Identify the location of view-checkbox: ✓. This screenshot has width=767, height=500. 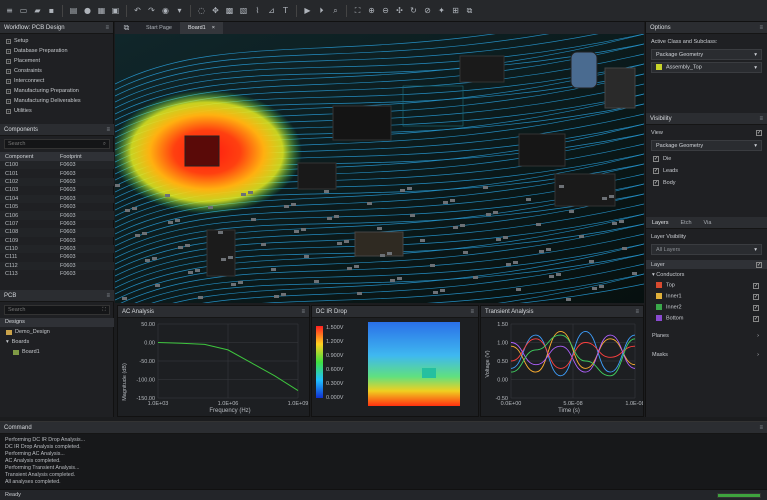
(759, 133).